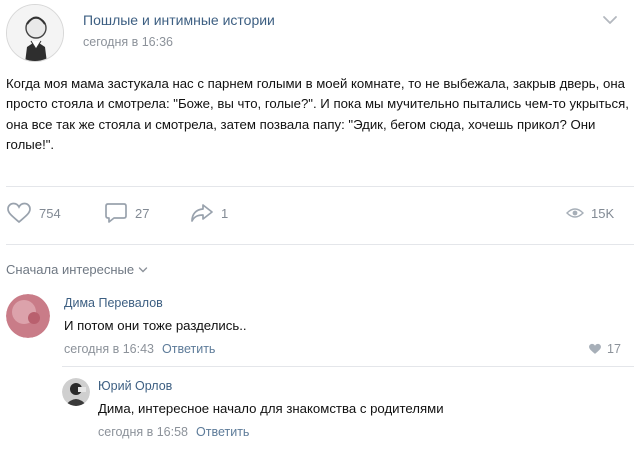 Image resolution: width=640 pixels, height=454 pixels. Describe the element at coordinates (116, 213) in the screenshot. I see `comment-icon` at that location.